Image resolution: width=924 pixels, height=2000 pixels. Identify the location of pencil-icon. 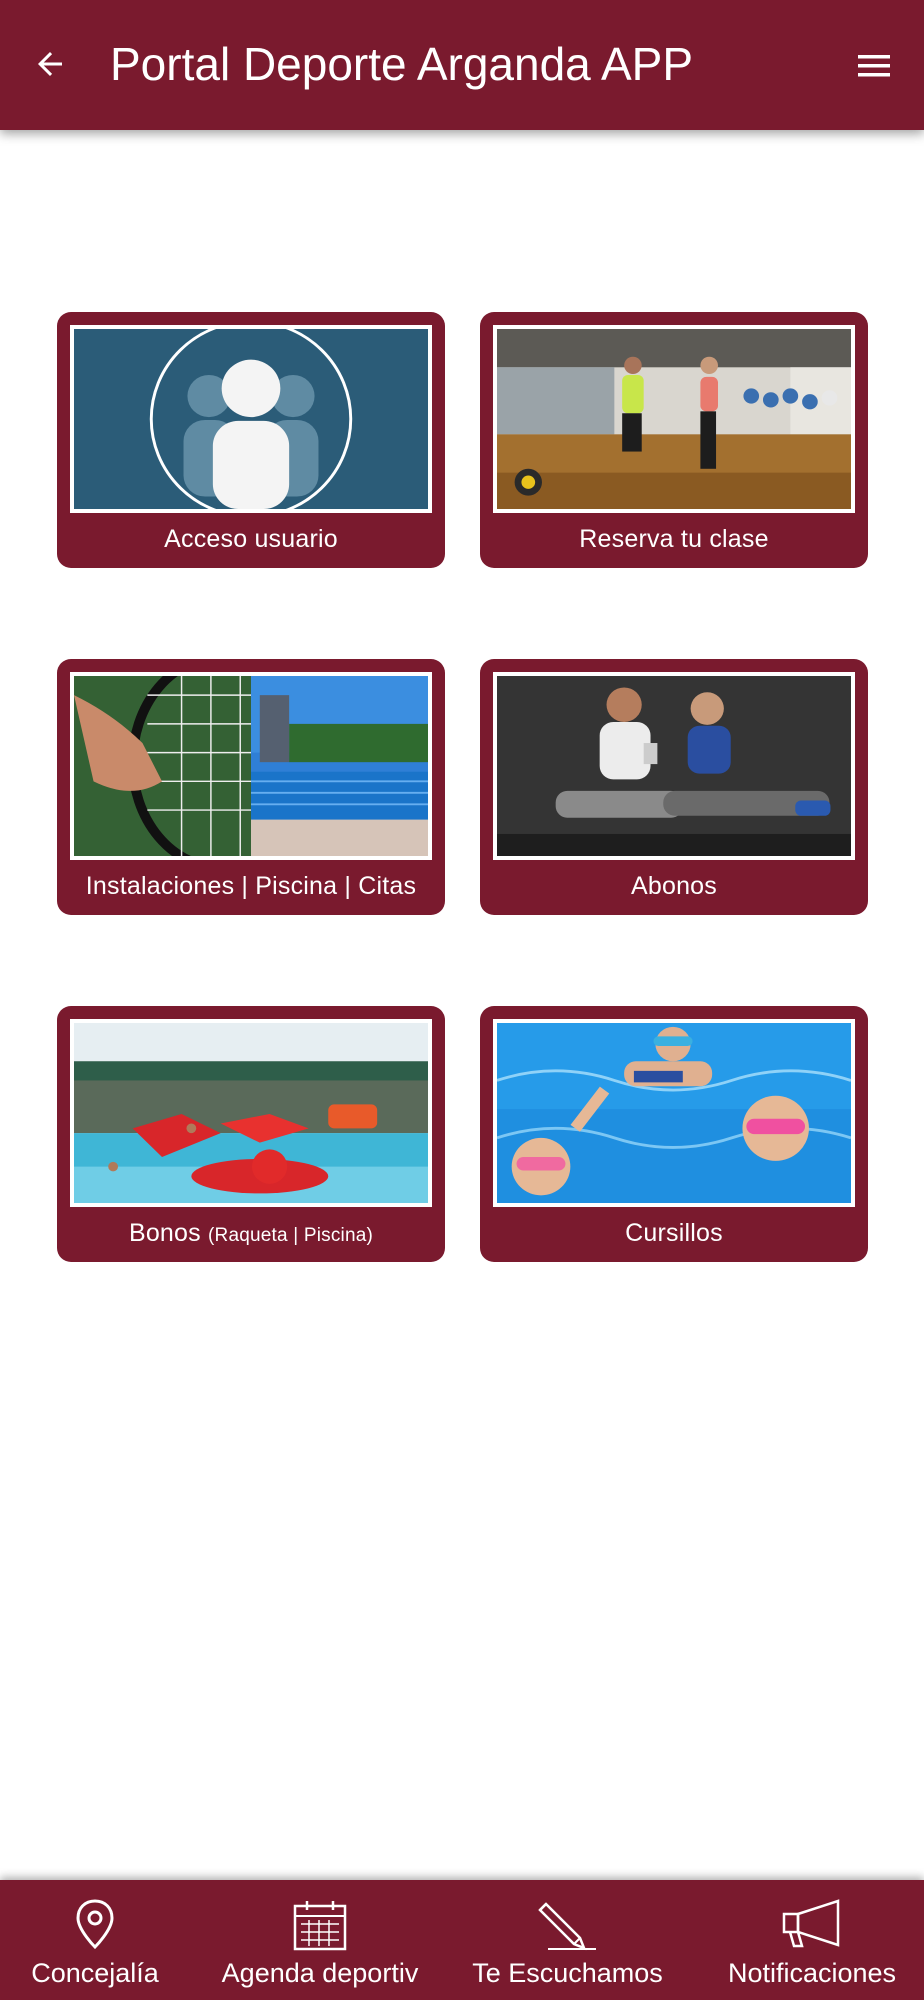
(566, 1926).